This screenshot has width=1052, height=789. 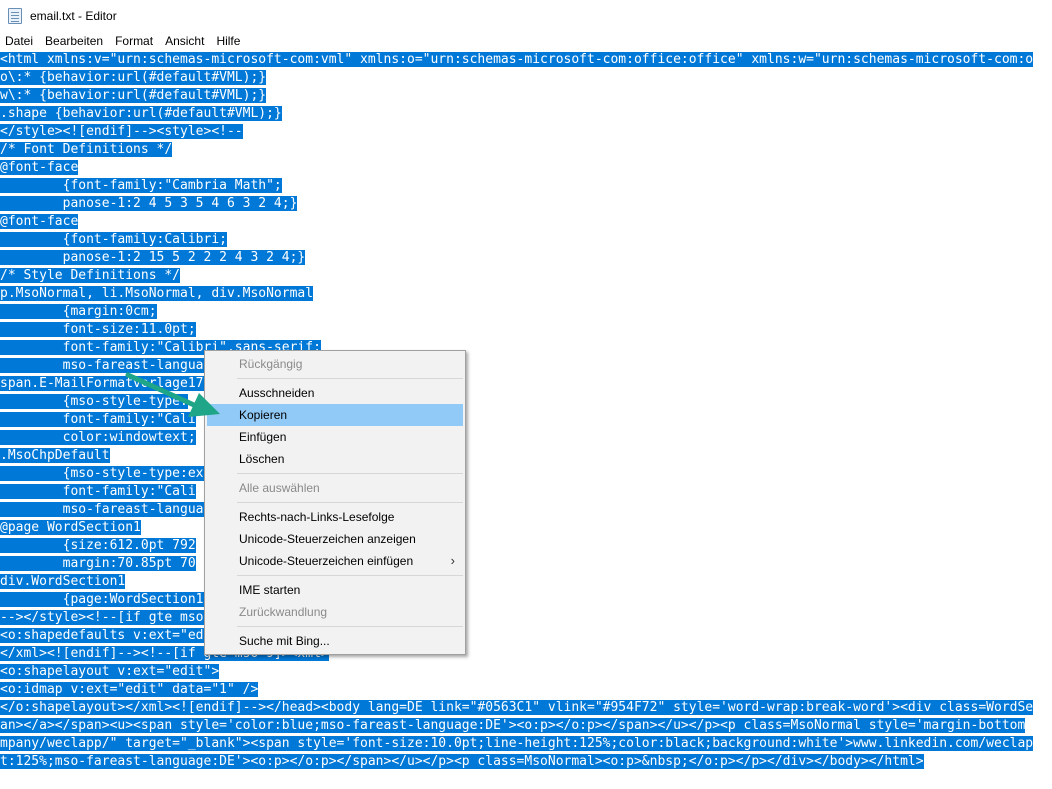 What do you see at coordinates (63, 581) in the screenshot?
I see `text-line: div.WordSection1` at bounding box center [63, 581].